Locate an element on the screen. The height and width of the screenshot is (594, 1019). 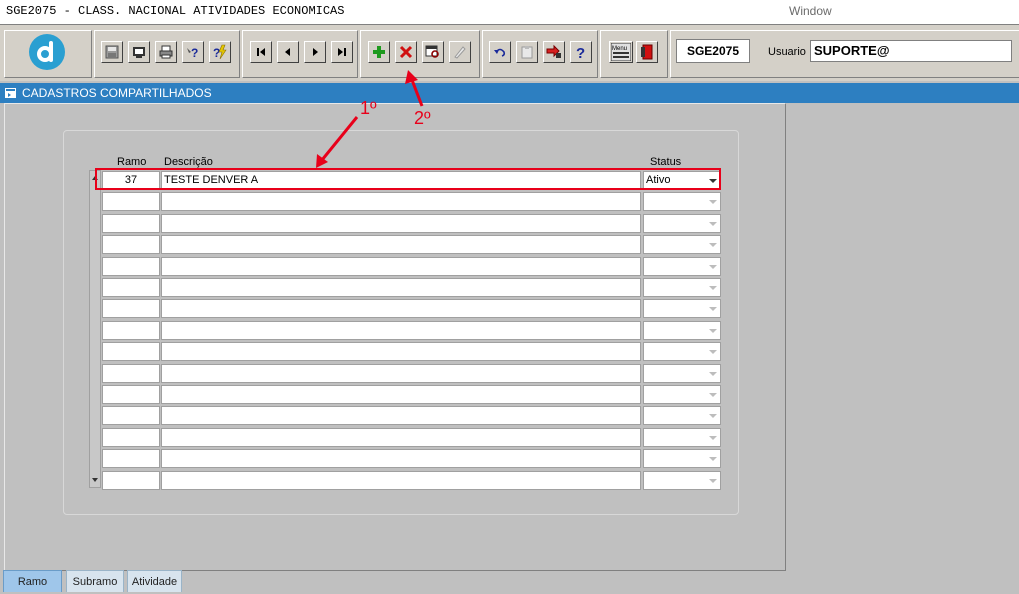
clipboard-button is located at coordinates (527, 52).